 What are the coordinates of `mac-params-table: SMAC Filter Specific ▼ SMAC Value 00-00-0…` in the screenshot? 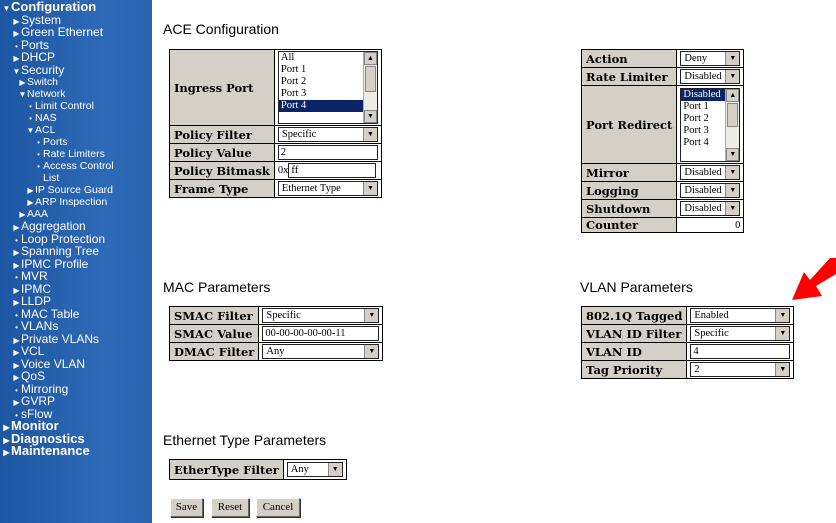 It's located at (276, 333).